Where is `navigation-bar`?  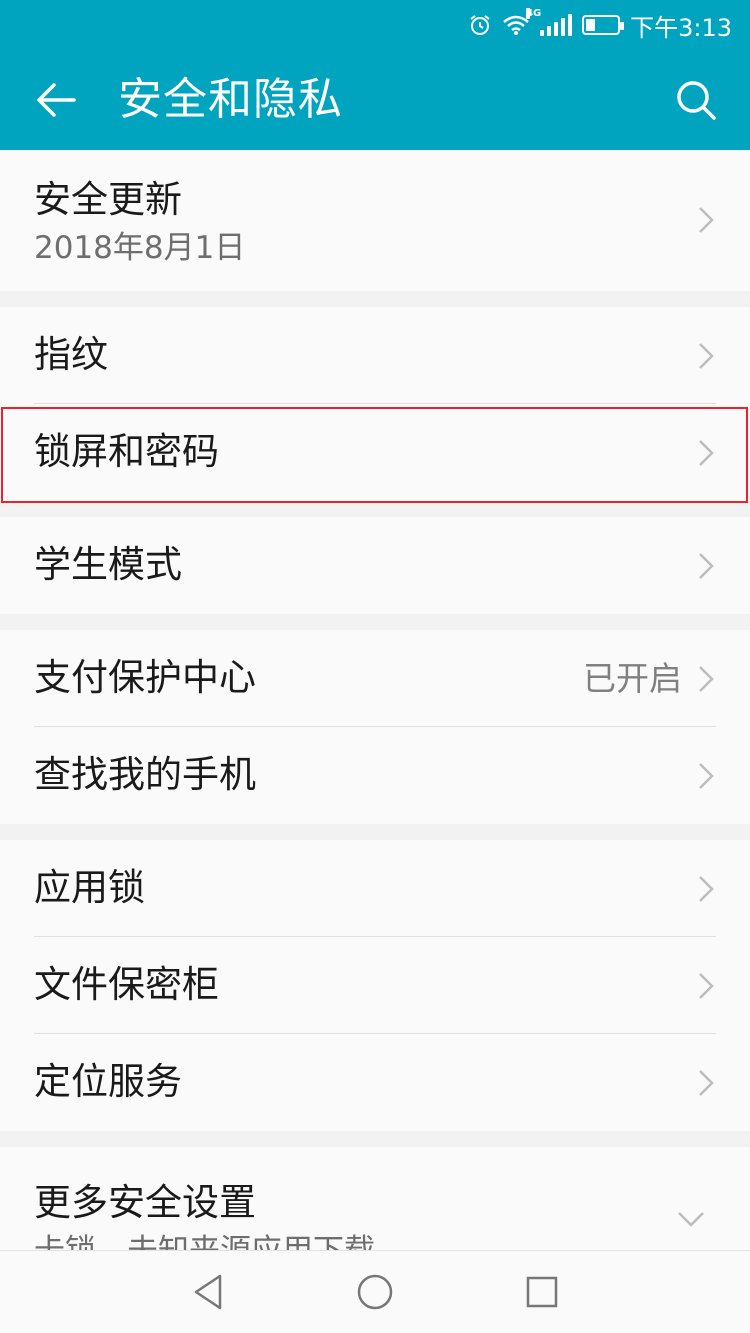
navigation-bar is located at coordinates (375, 1291).